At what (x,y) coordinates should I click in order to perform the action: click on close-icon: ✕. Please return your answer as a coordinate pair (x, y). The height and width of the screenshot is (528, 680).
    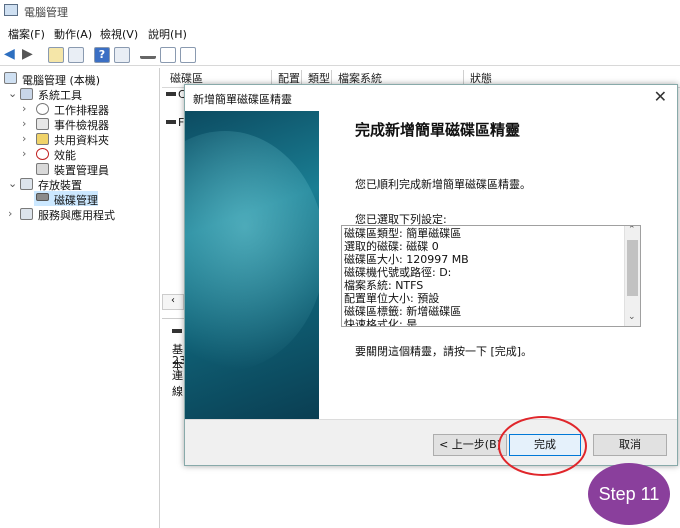
    Looking at the image, I should click on (660, 96).